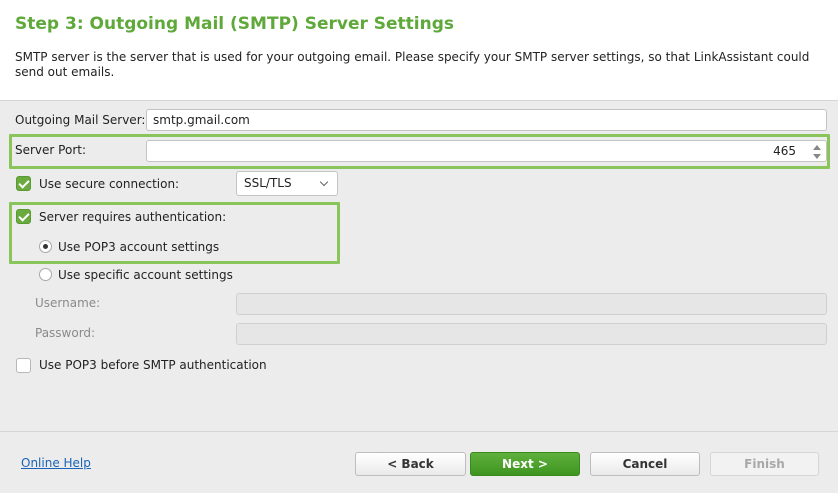 The image size is (838, 493). What do you see at coordinates (23, 183) in the screenshot?
I see `secure-connection-checkbox` at bounding box center [23, 183].